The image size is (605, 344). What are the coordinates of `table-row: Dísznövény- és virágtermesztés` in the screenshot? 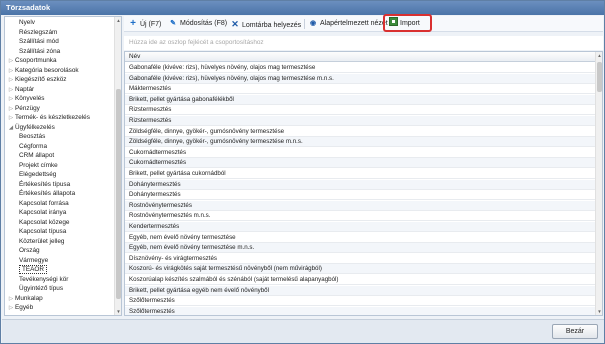 It's located at (360, 259).